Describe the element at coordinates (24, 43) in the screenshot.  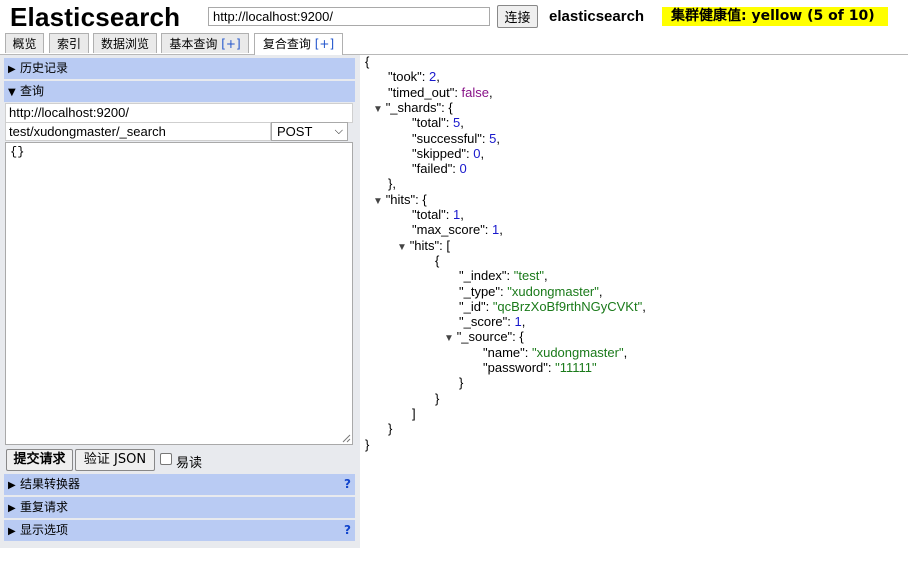
I see `tab-overview: 概览` at that location.